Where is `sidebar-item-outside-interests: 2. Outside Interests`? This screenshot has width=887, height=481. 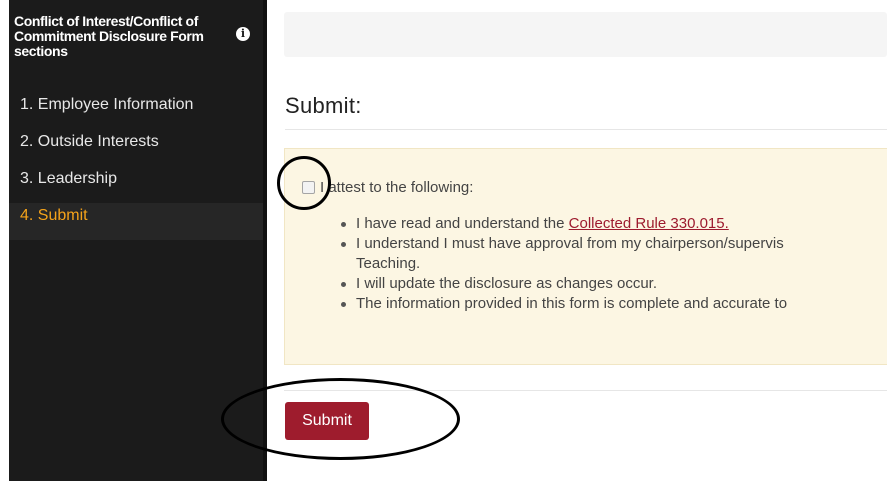 sidebar-item-outside-interests: 2. Outside Interests is located at coordinates (136, 147).